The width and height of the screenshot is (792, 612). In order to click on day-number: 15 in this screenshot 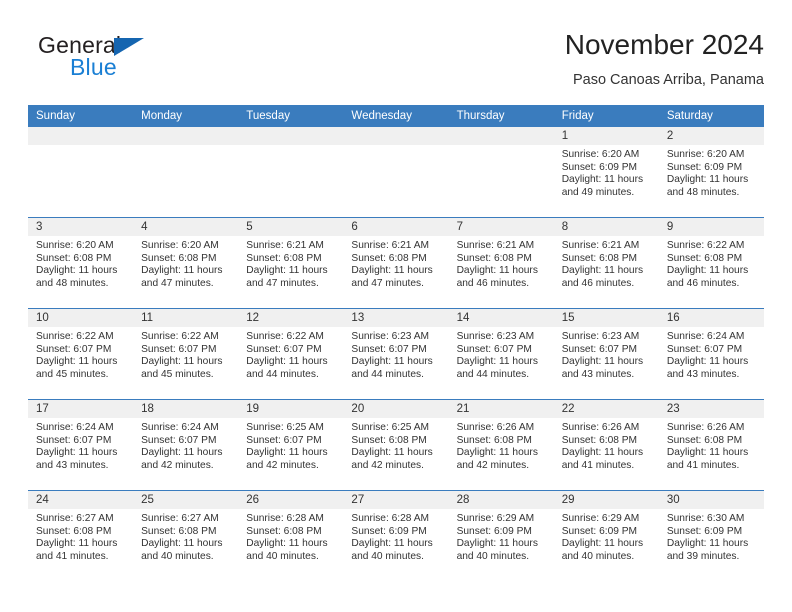, I will do `click(606, 318)`.